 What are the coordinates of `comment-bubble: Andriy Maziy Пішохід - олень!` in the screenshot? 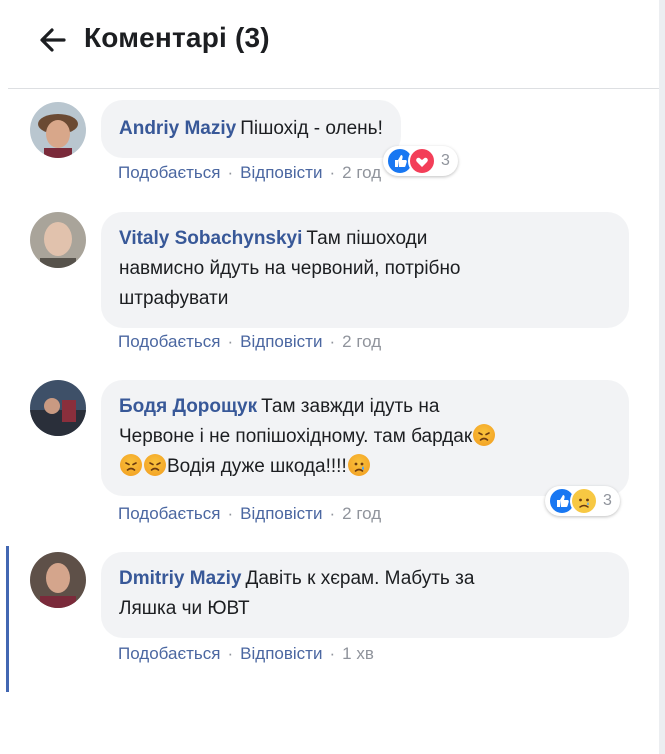 It's located at (251, 129).